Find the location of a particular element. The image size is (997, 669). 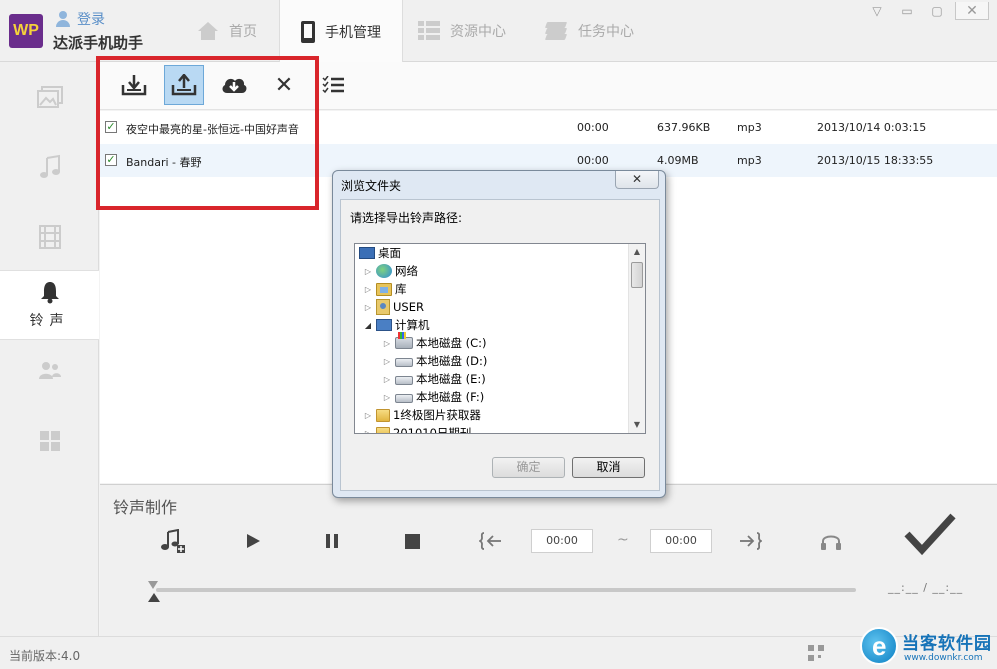

select-list-button is located at coordinates (334, 85).